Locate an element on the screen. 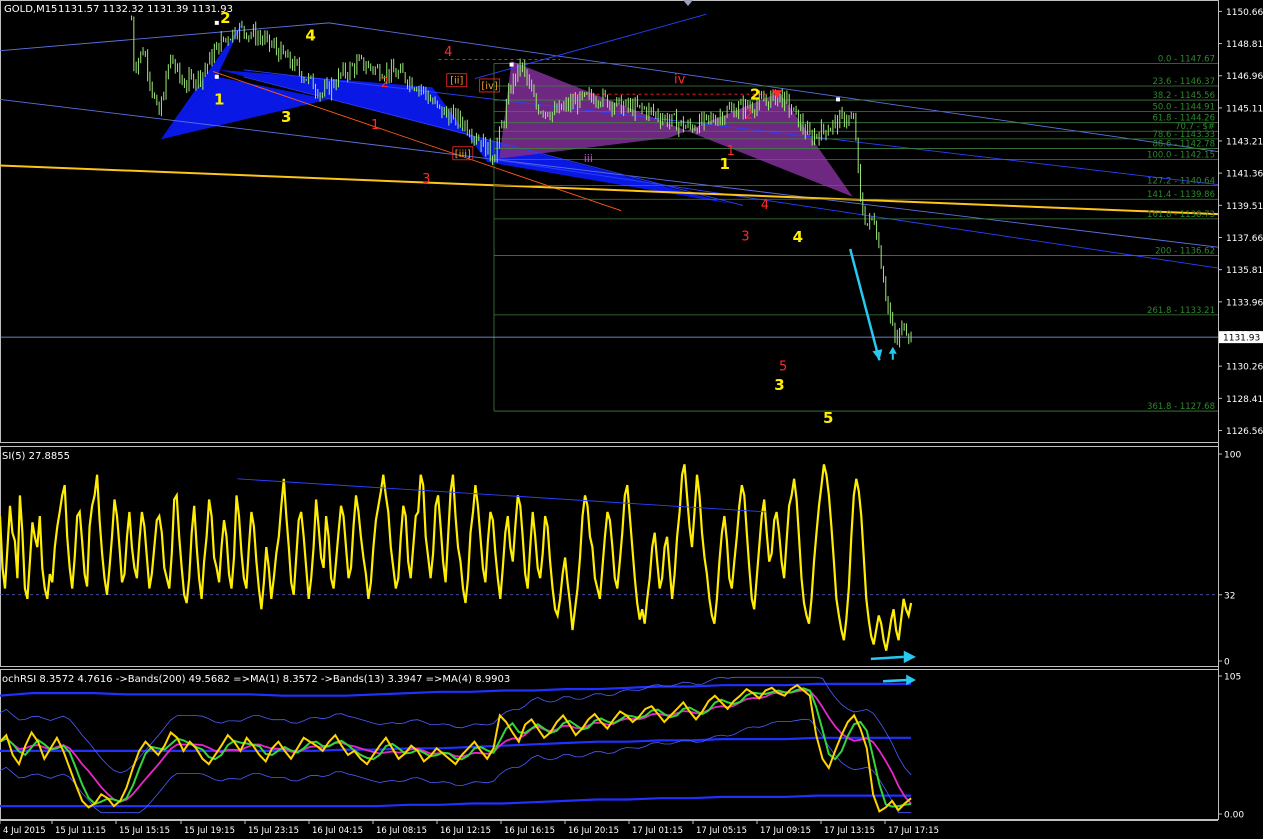  stoch-tick-label: 105 is located at coordinates (1232, 678).